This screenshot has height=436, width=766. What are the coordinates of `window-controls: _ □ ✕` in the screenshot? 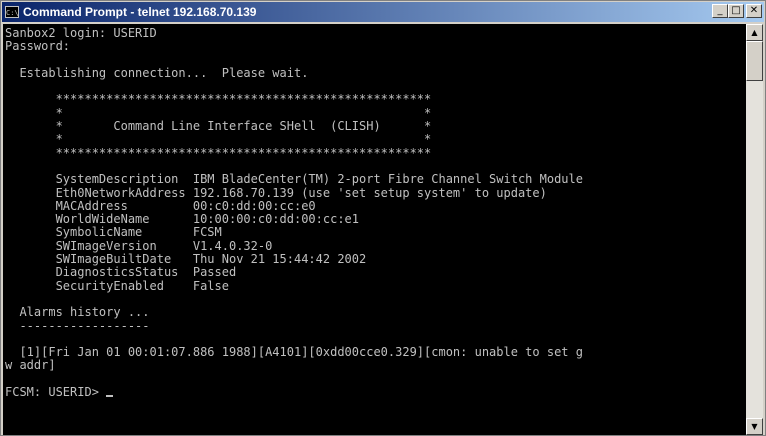 It's located at (737, 11).